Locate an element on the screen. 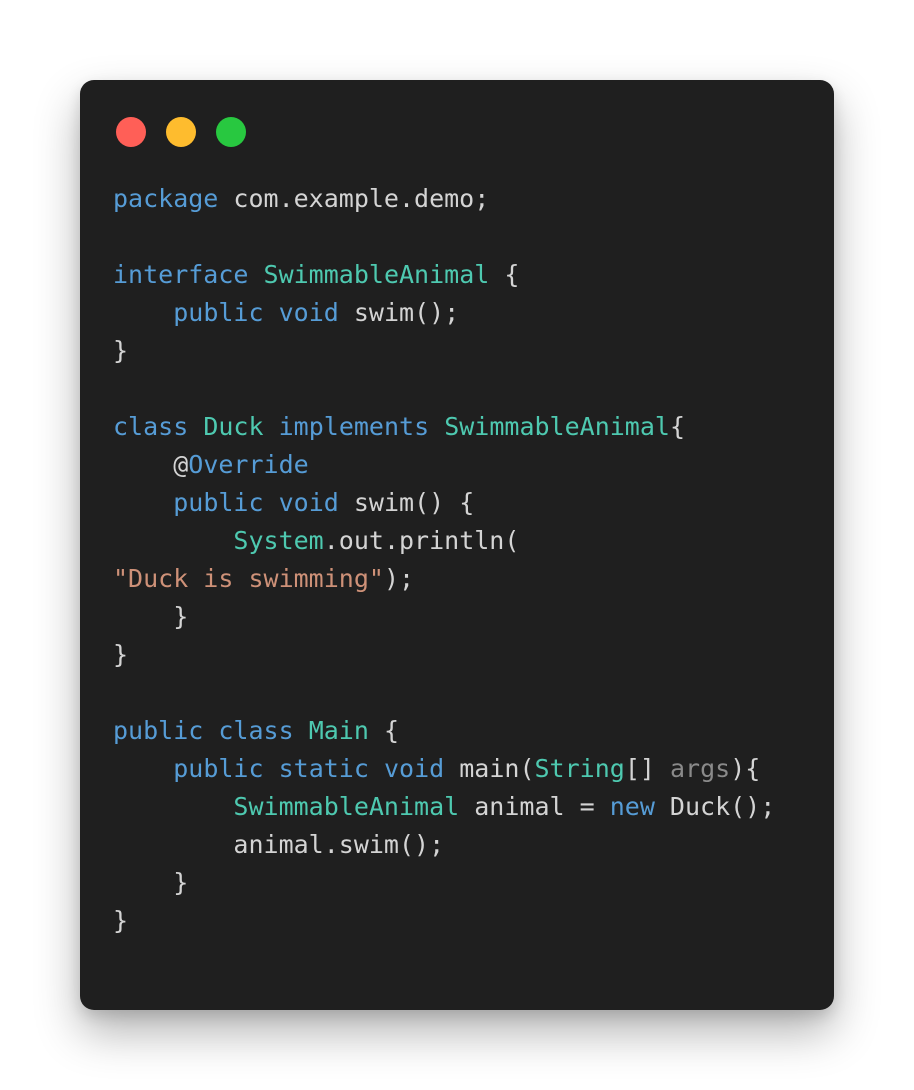 This screenshot has width=914, height=1090. window-controls is located at coordinates (181, 132).